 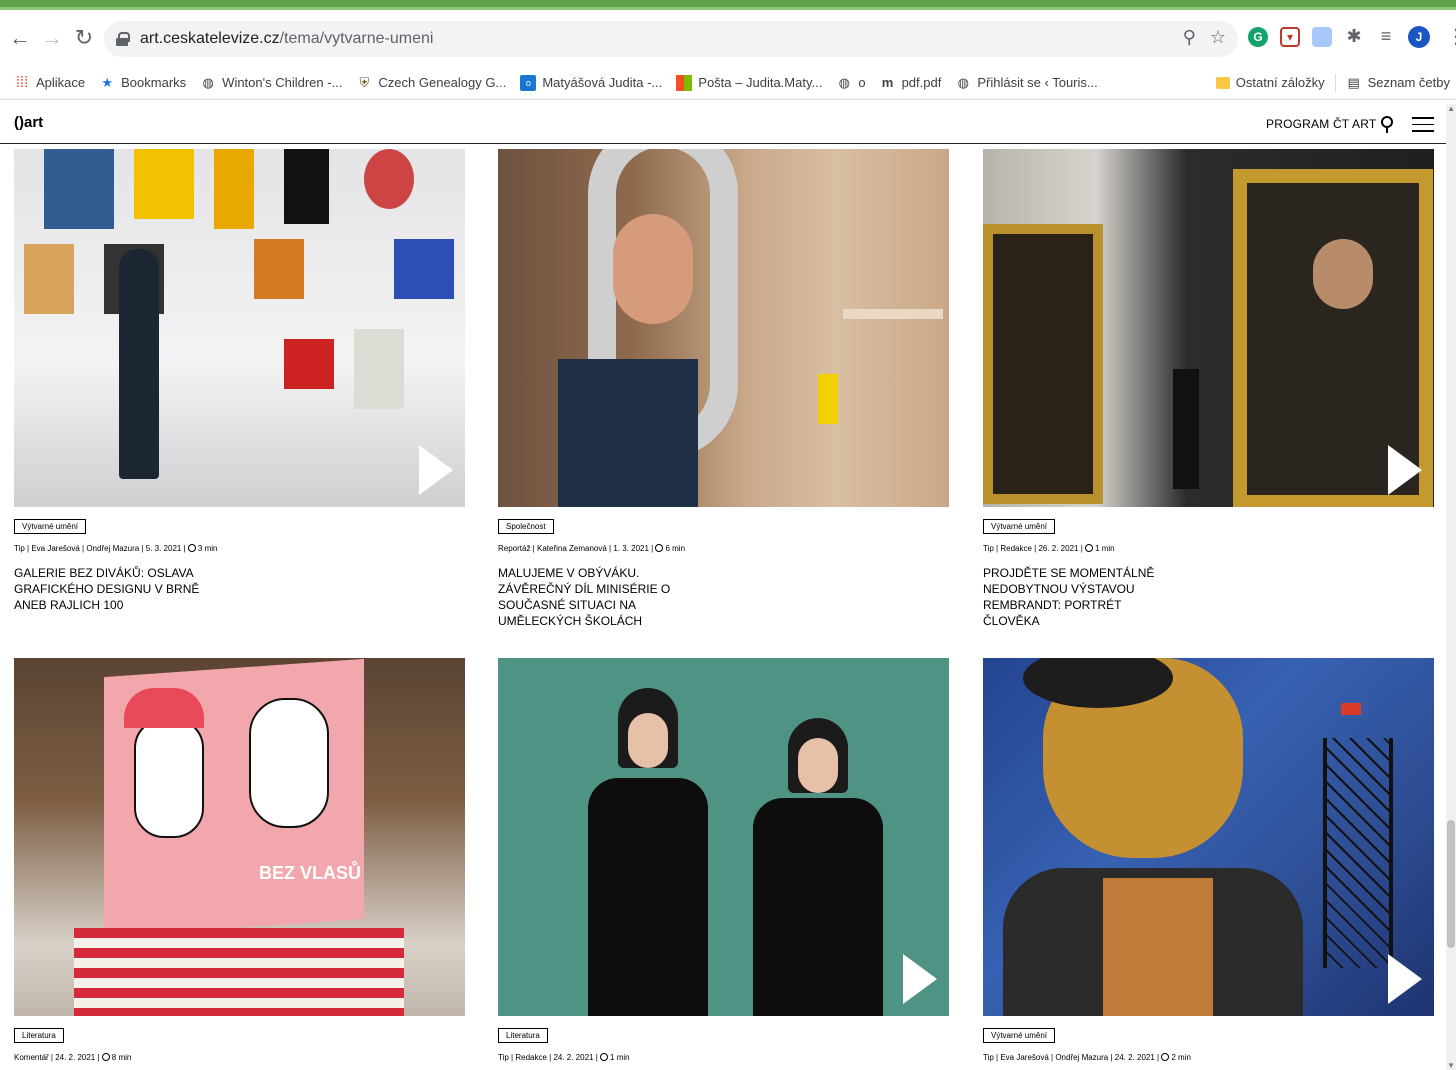 I want to click on bookmark-star-icon: ☆, so click(x=1218, y=37).